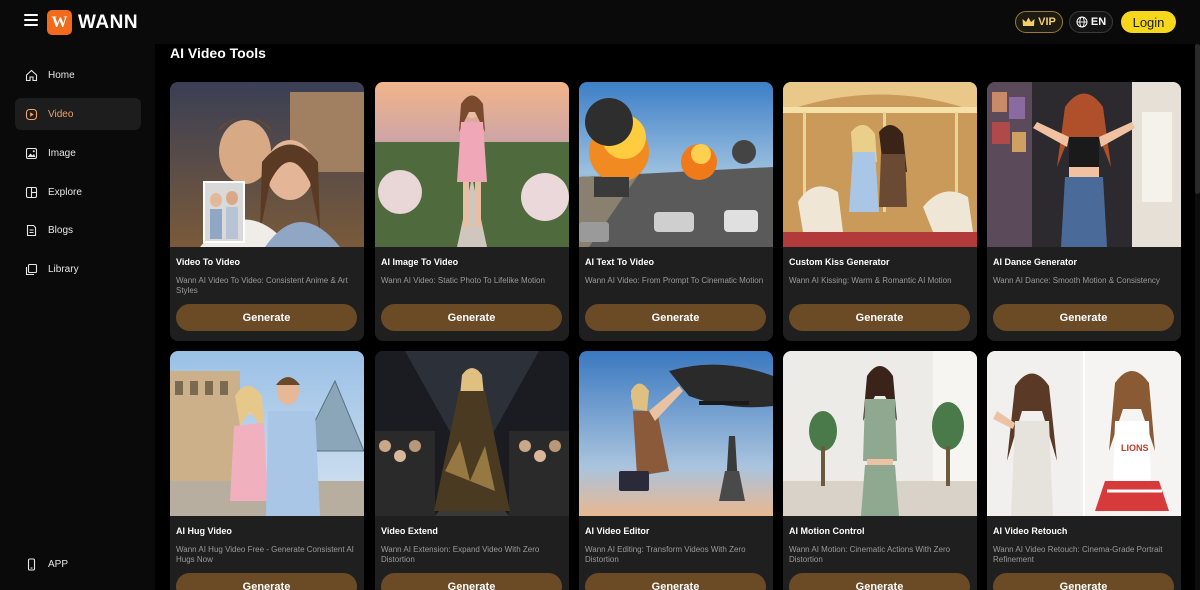 The height and width of the screenshot is (590, 1200). Describe the element at coordinates (409, 531) in the screenshot. I see `card-title: Video Extend` at that location.